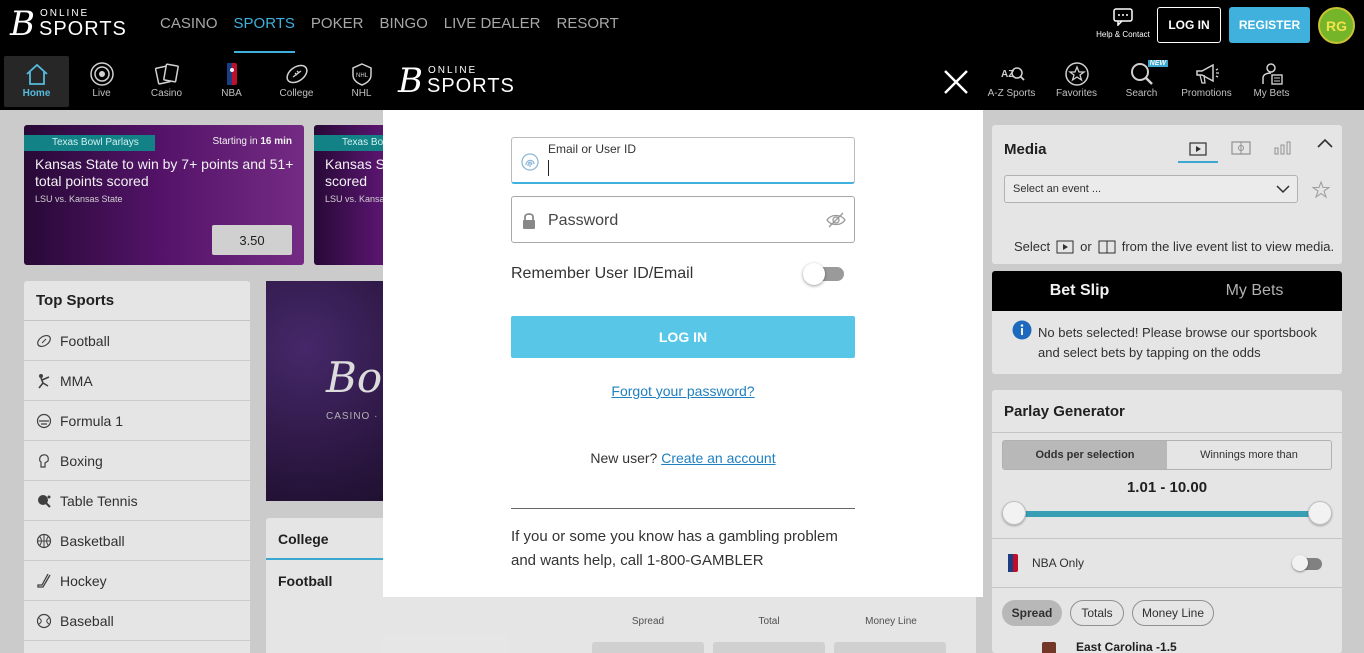 The width and height of the screenshot is (1364, 653). What do you see at coordinates (836, 220) in the screenshot?
I see `hide-password-icon` at bounding box center [836, 220].